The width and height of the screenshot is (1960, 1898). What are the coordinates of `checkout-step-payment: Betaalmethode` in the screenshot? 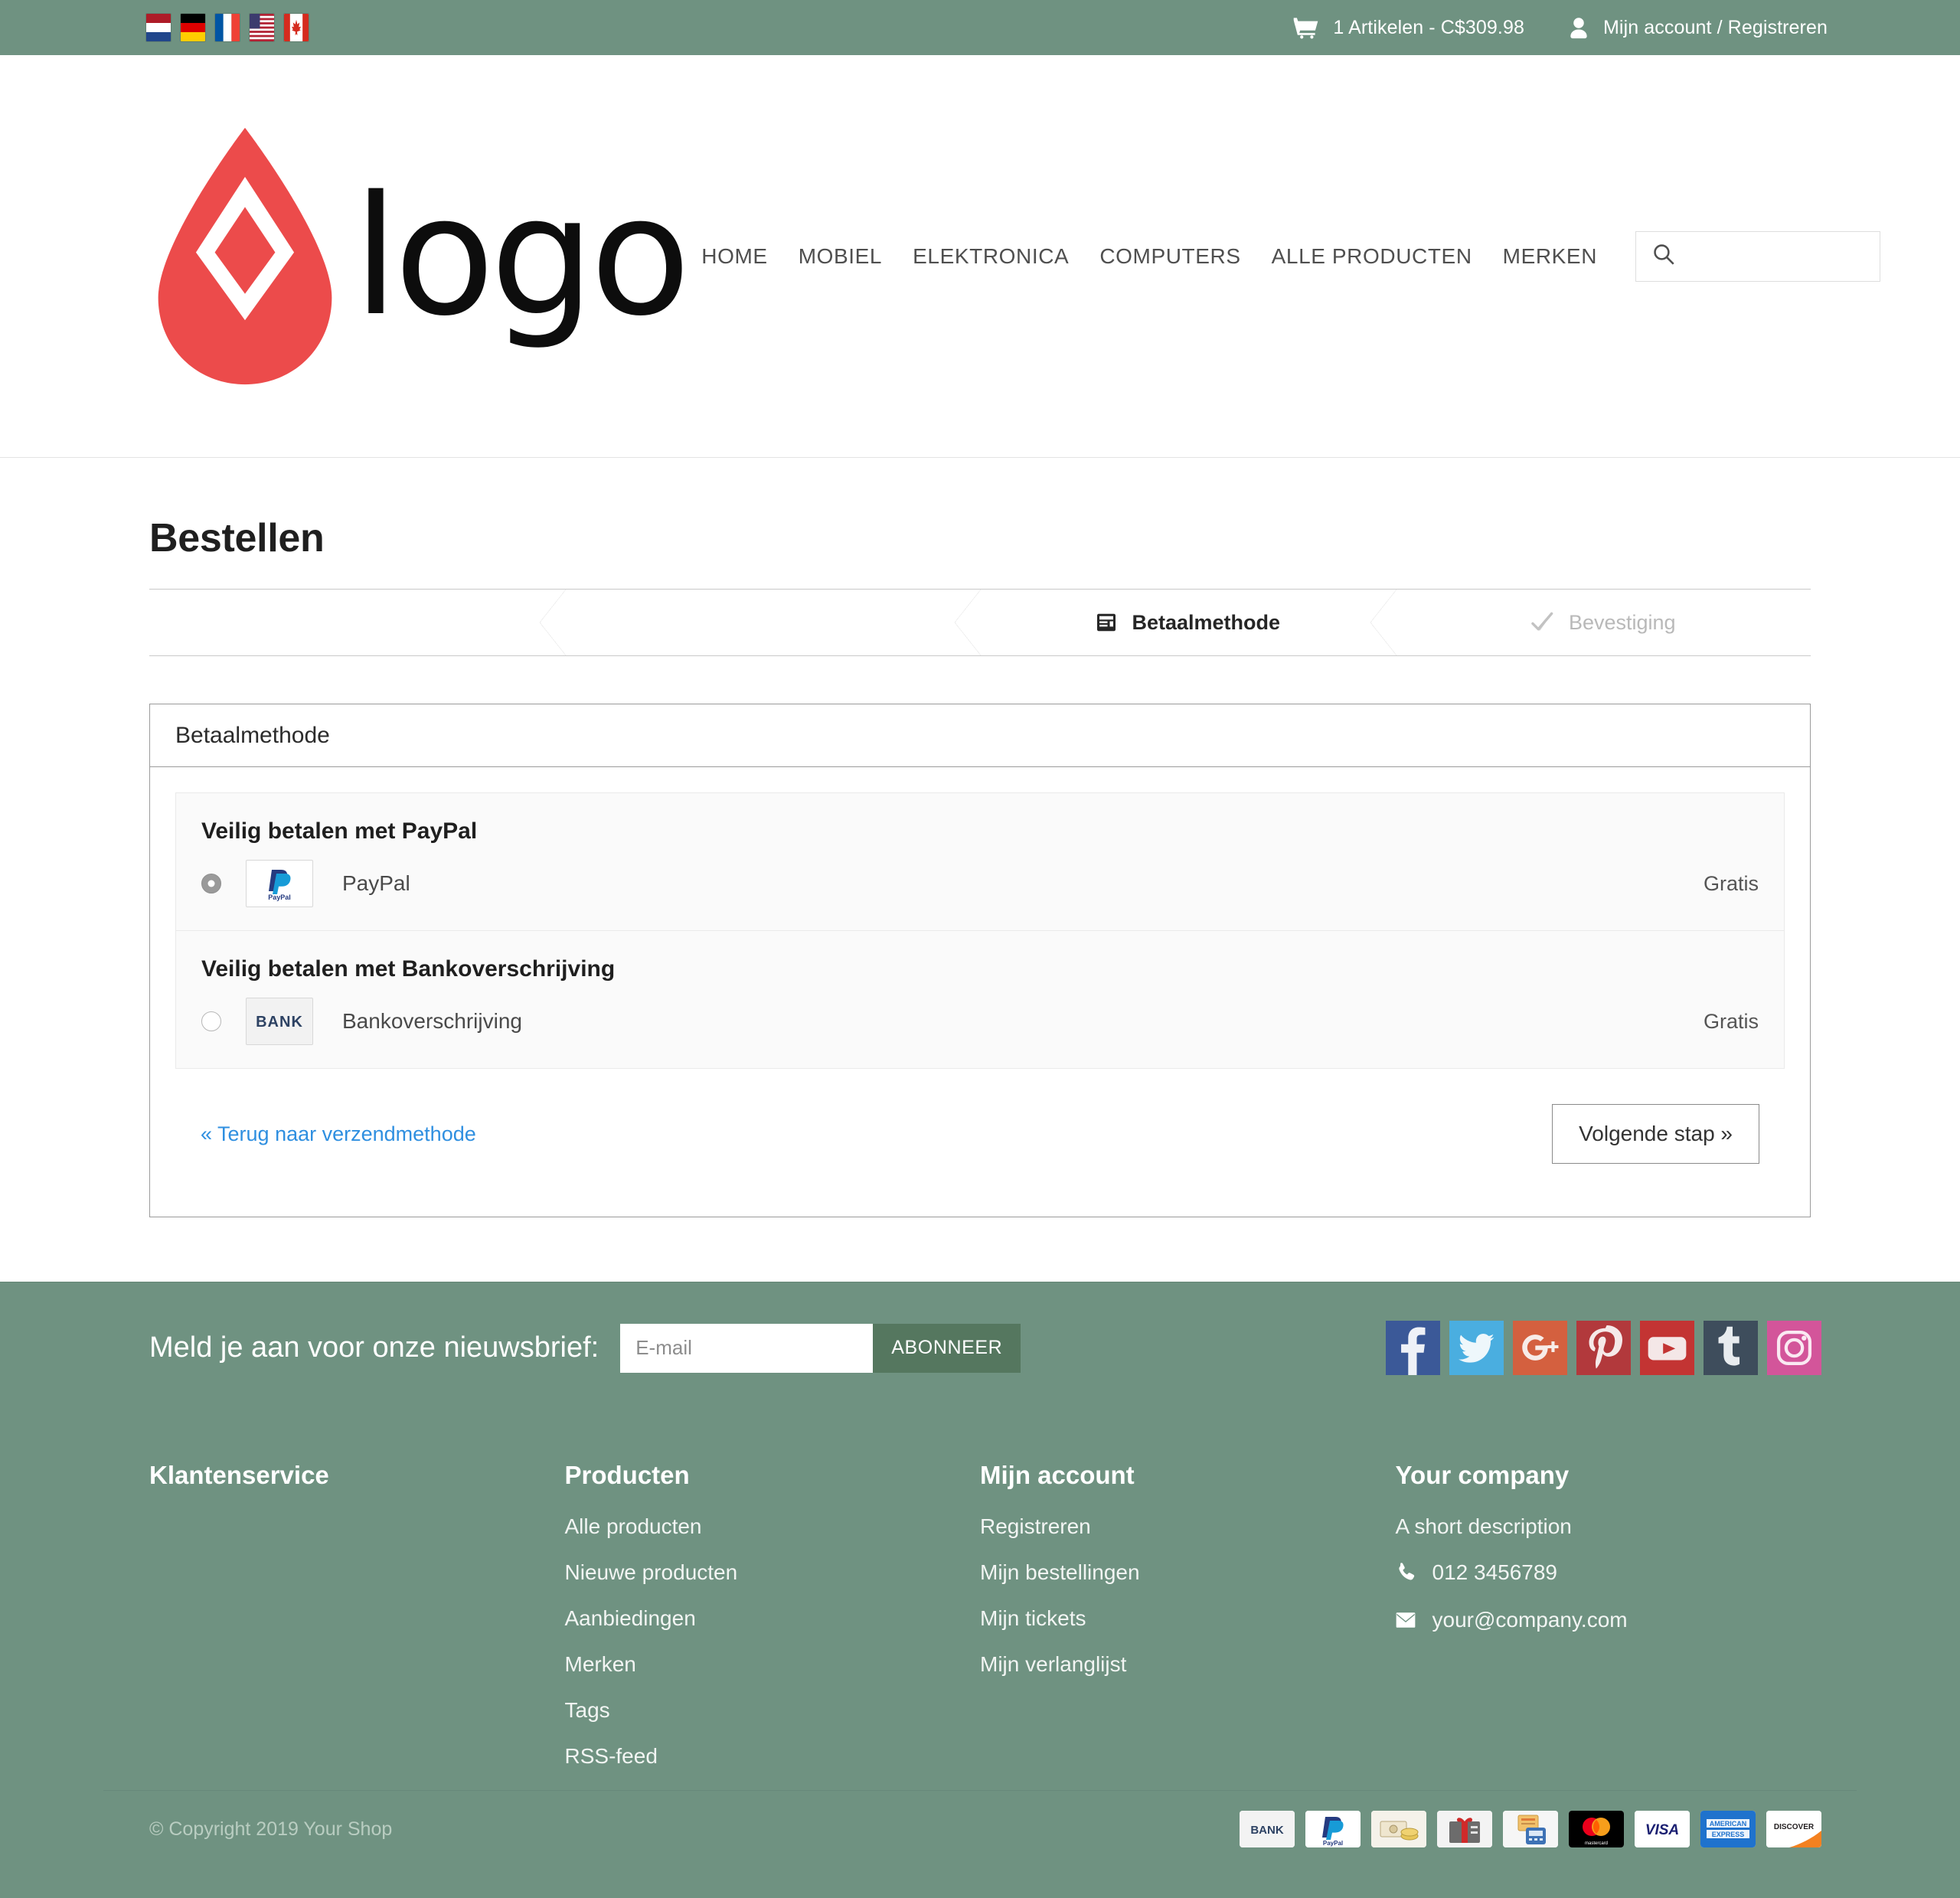 It's located at (1188, 622).